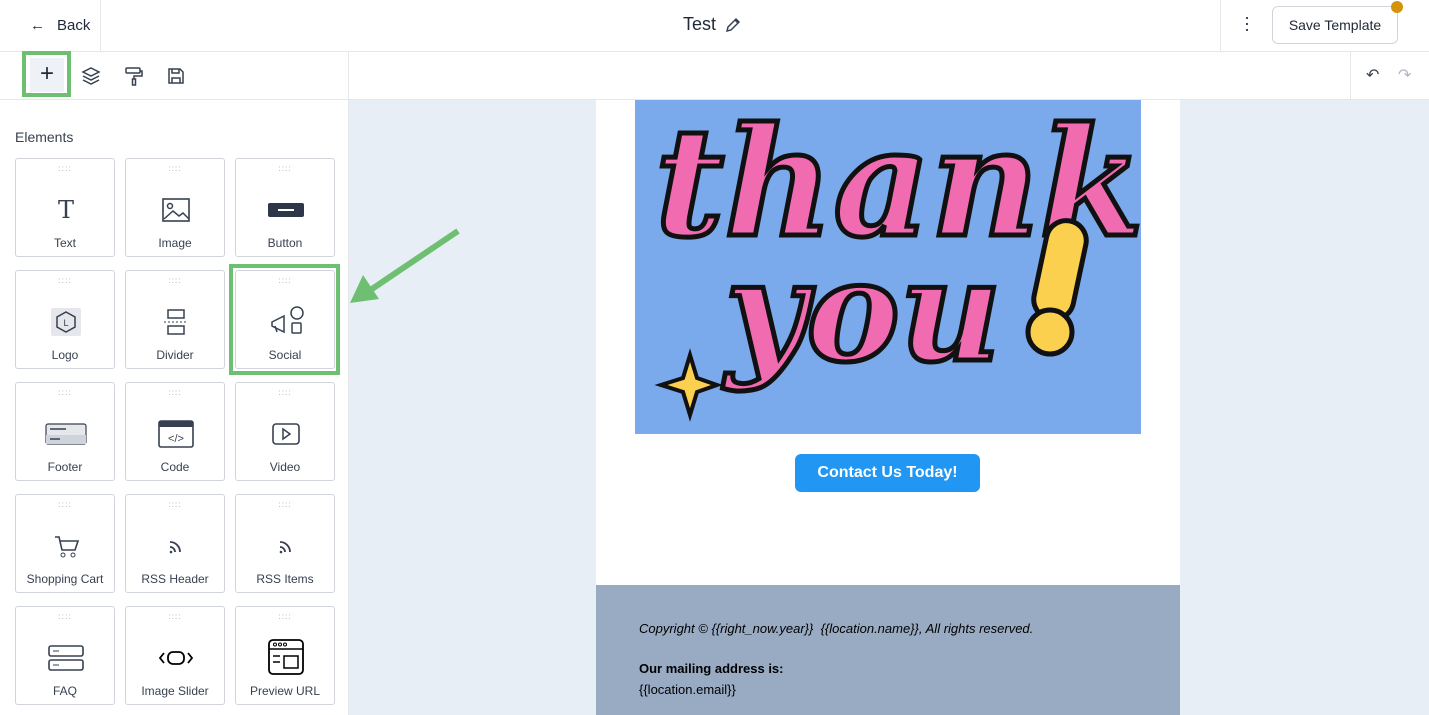 Image resolution: width=1429 pixels, height=715 pixels. Describe the element at coordinates (711, 668) in the screenshot. I see `mailing-title: Our mailing address is:` at that location.